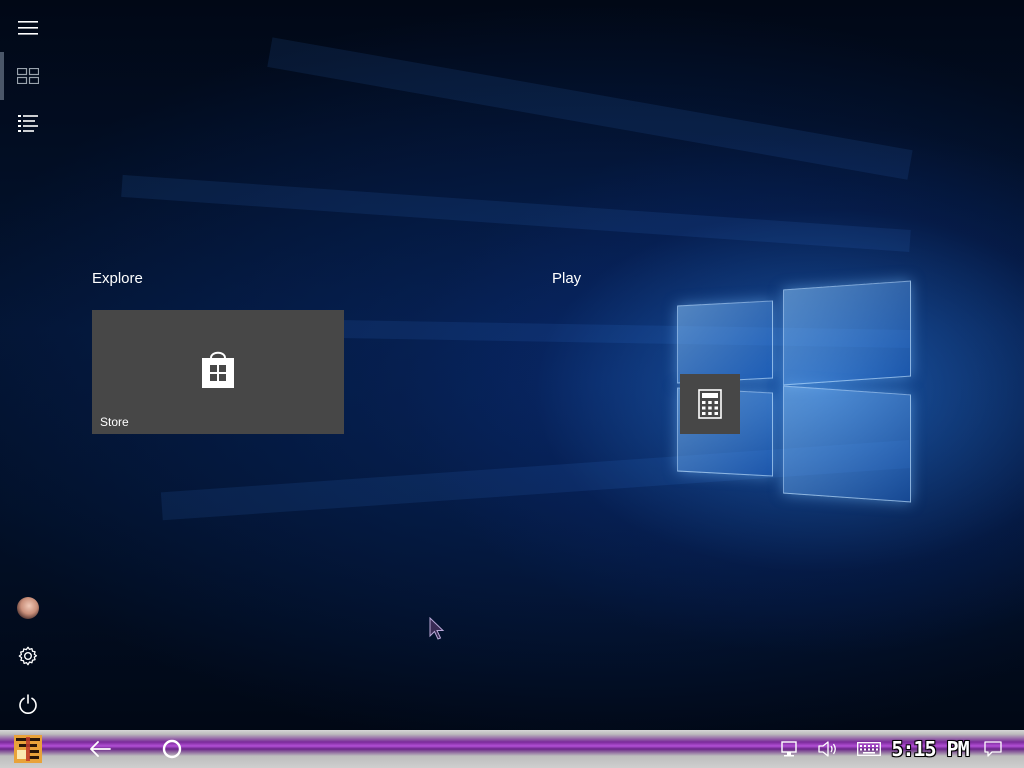  I want to click on group-title-play: Play, so click(566, 278).